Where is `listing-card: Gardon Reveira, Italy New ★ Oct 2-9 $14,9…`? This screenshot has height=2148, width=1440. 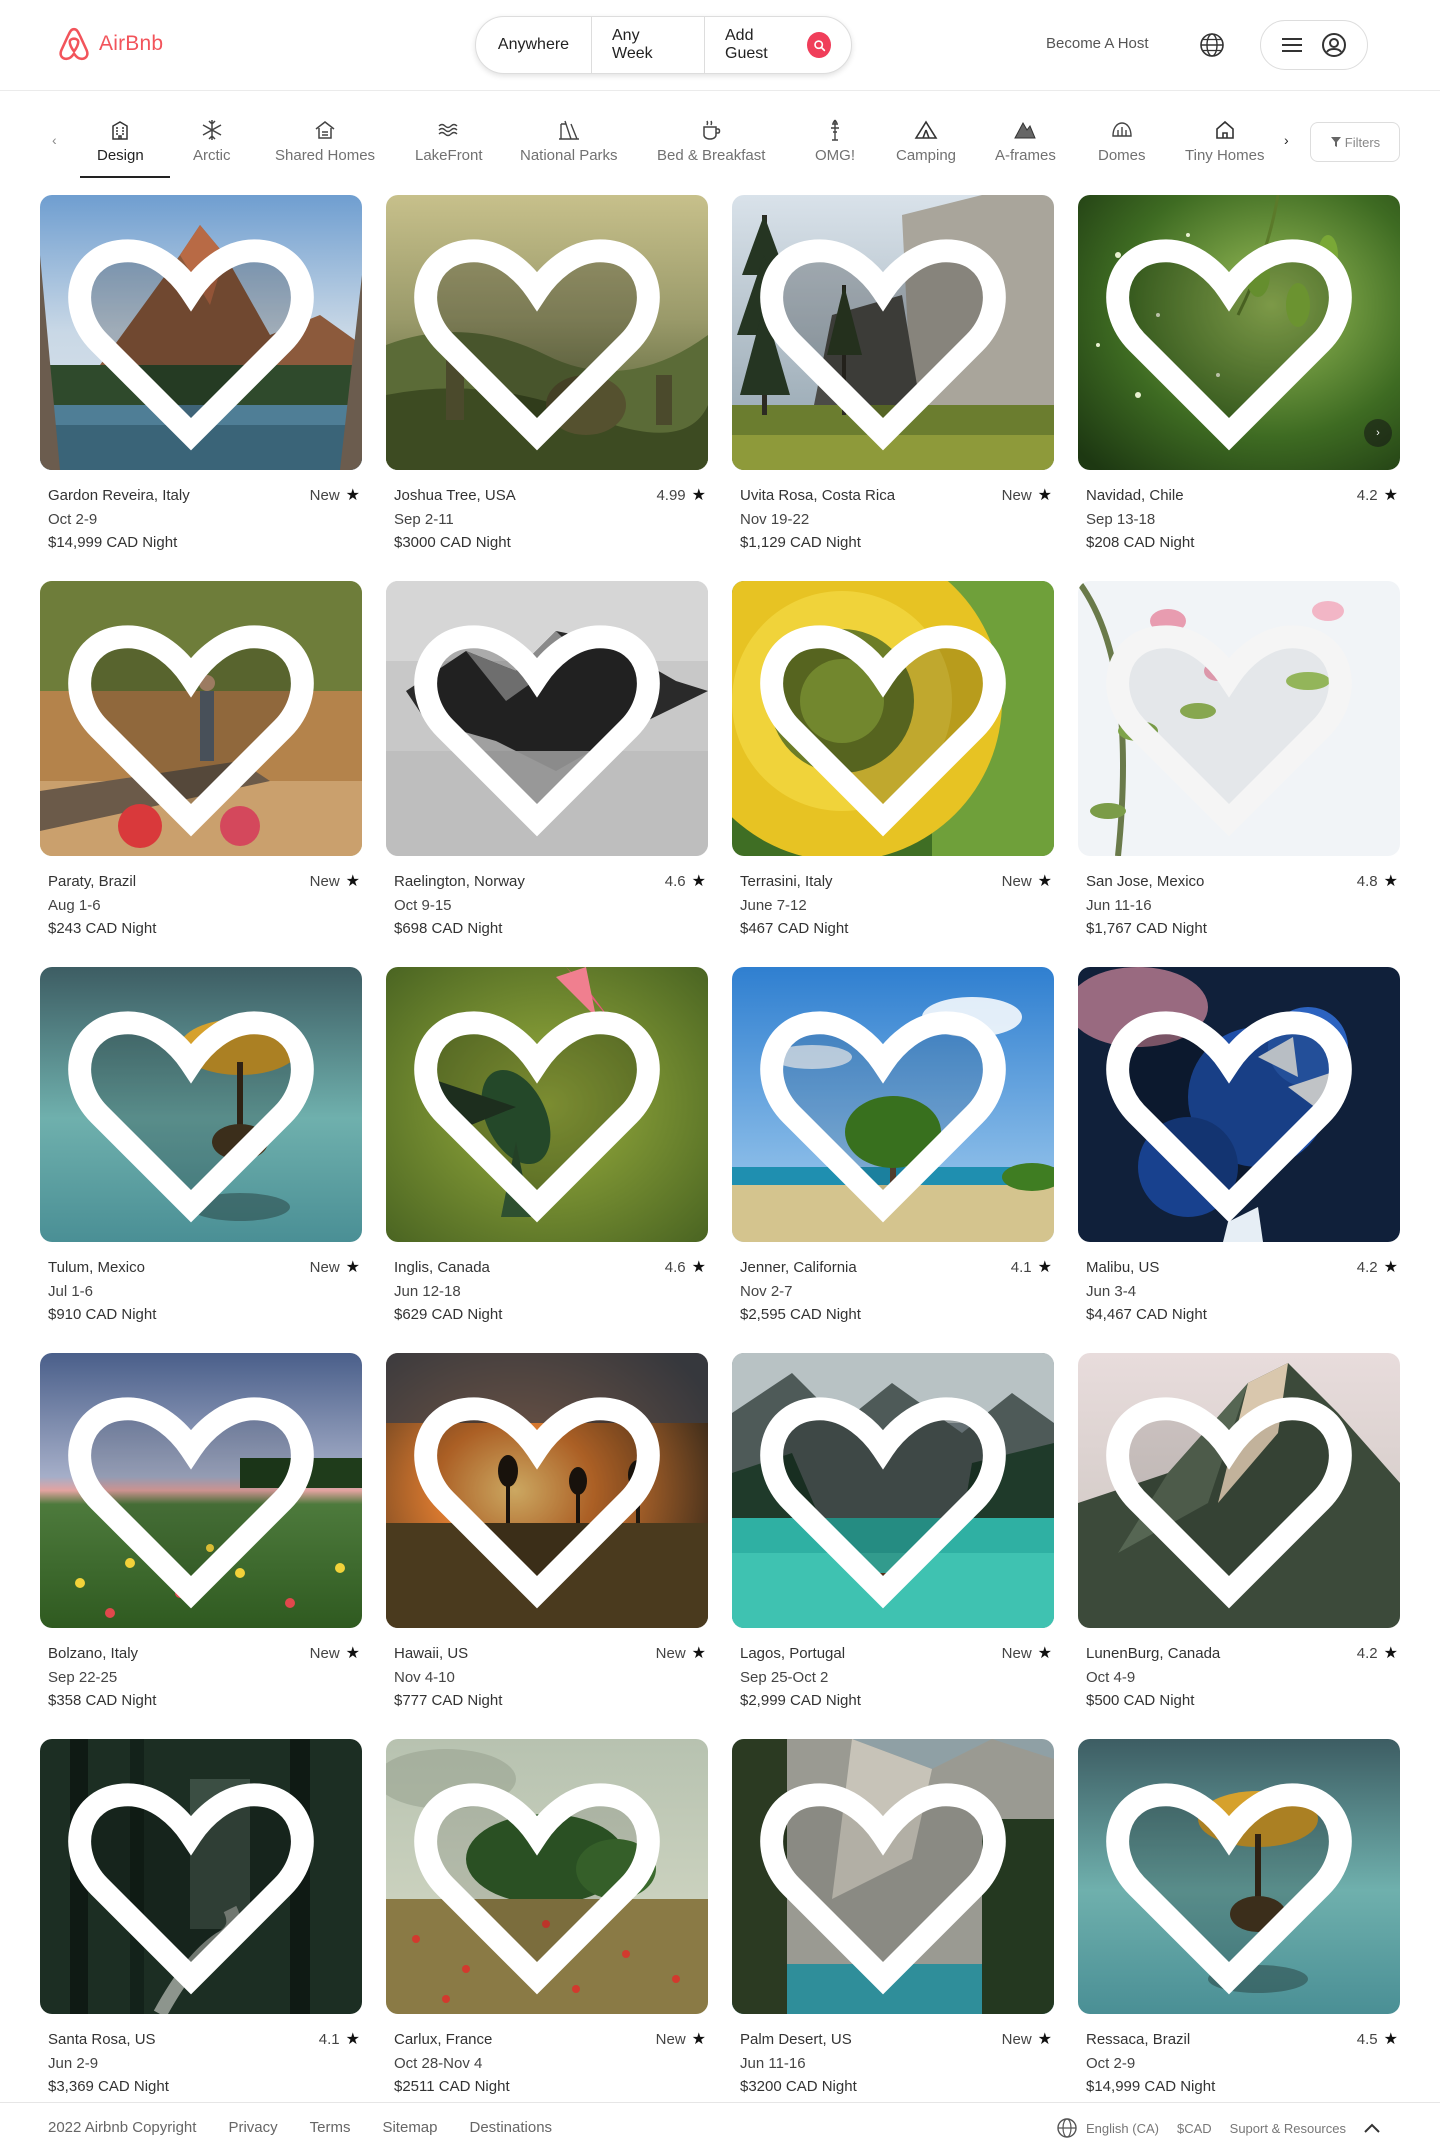 listing-card: Gardon Reveira, Italy New ★ Oct 2-9 $14,9… is located at coordinates (201, 375).